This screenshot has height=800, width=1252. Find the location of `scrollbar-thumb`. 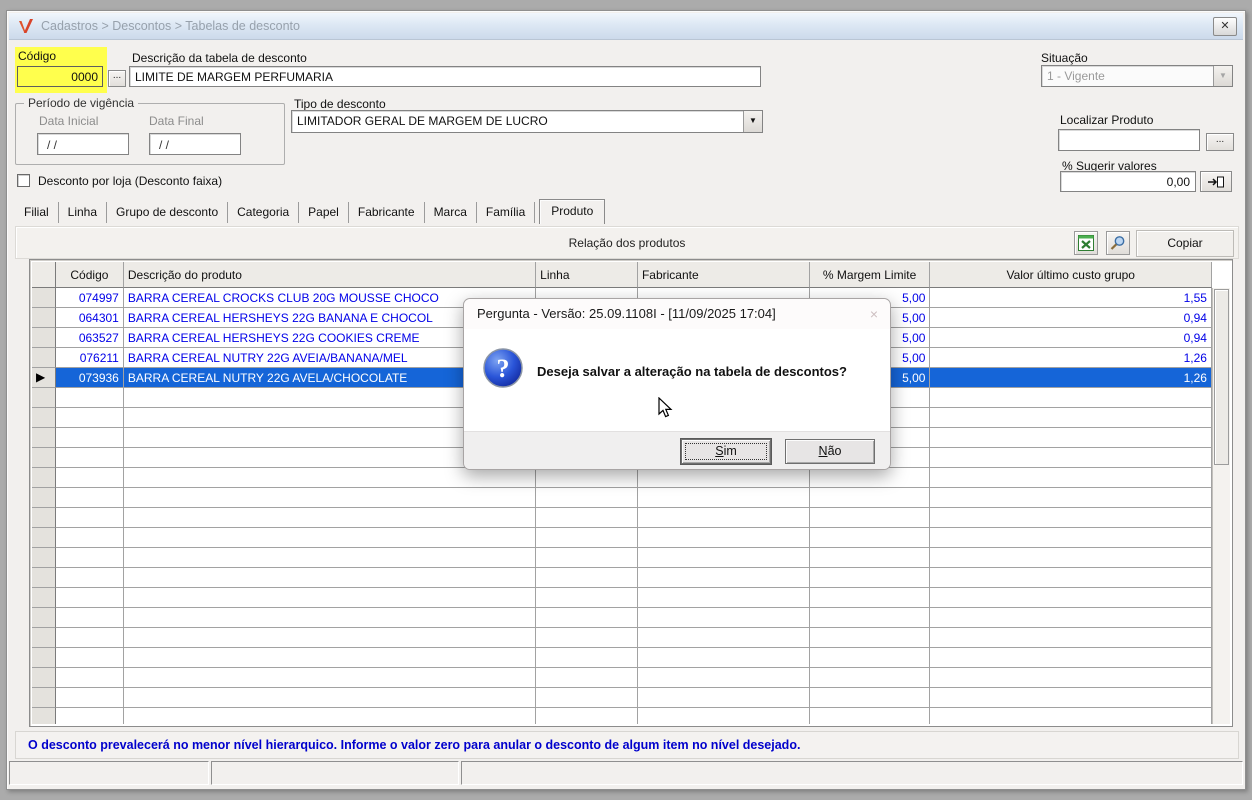

scrollbar-thumb is located at coordinates (1221, 377).